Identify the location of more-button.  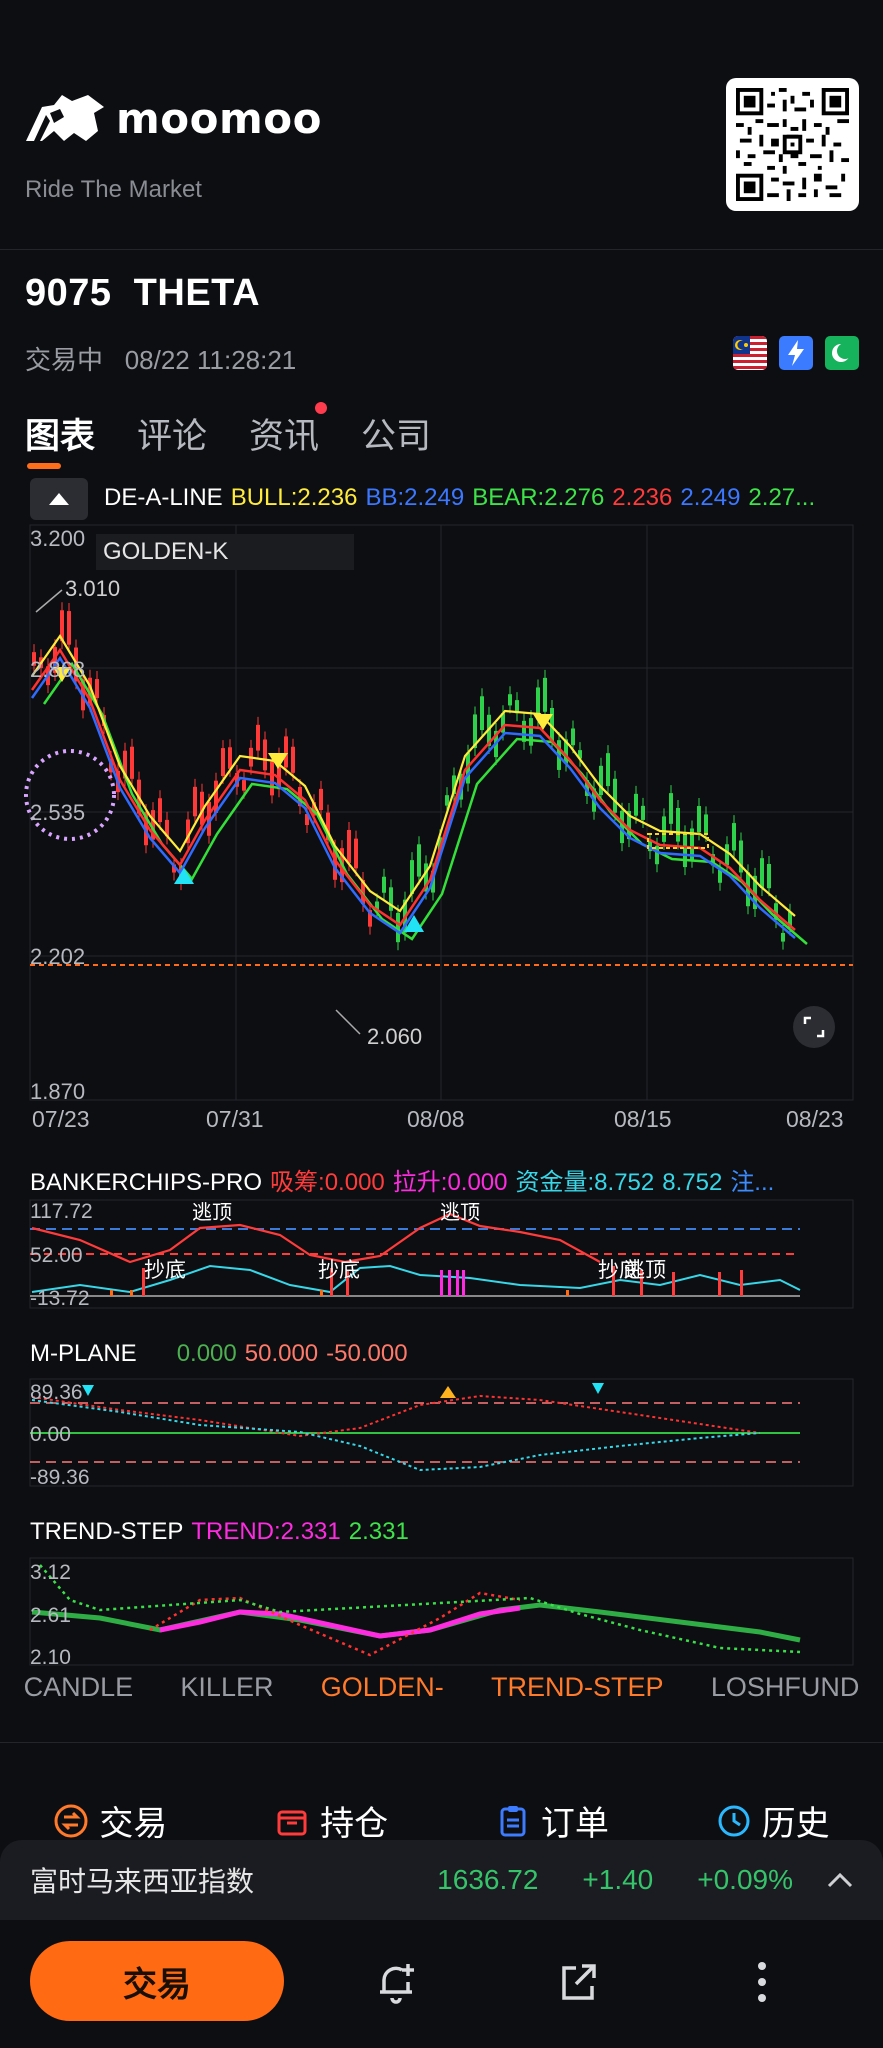
(762, 1984).